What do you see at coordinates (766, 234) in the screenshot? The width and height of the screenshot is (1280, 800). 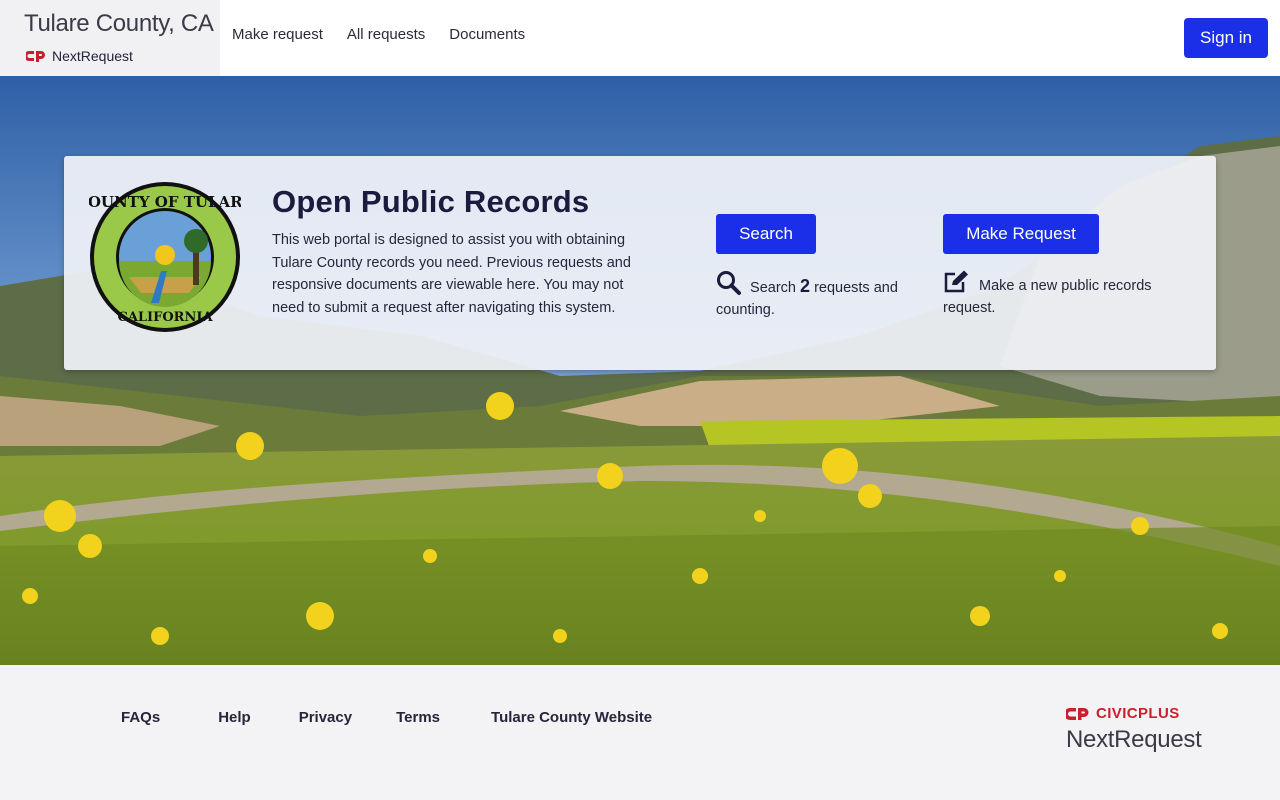 I see `search-button: Search` at bounding box center [766, 234].